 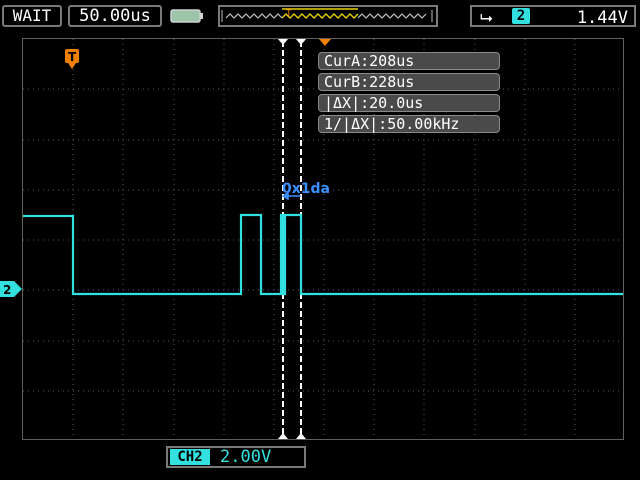 I want to click on trigger-slope-icon: ⮡, so click(x=486, y=17).